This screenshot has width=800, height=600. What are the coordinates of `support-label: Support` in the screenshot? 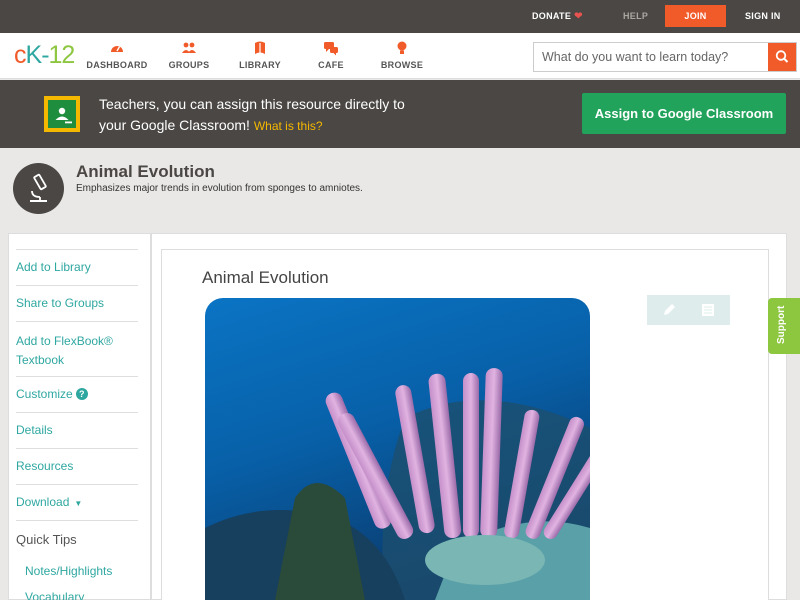 It's located at (781, 324).